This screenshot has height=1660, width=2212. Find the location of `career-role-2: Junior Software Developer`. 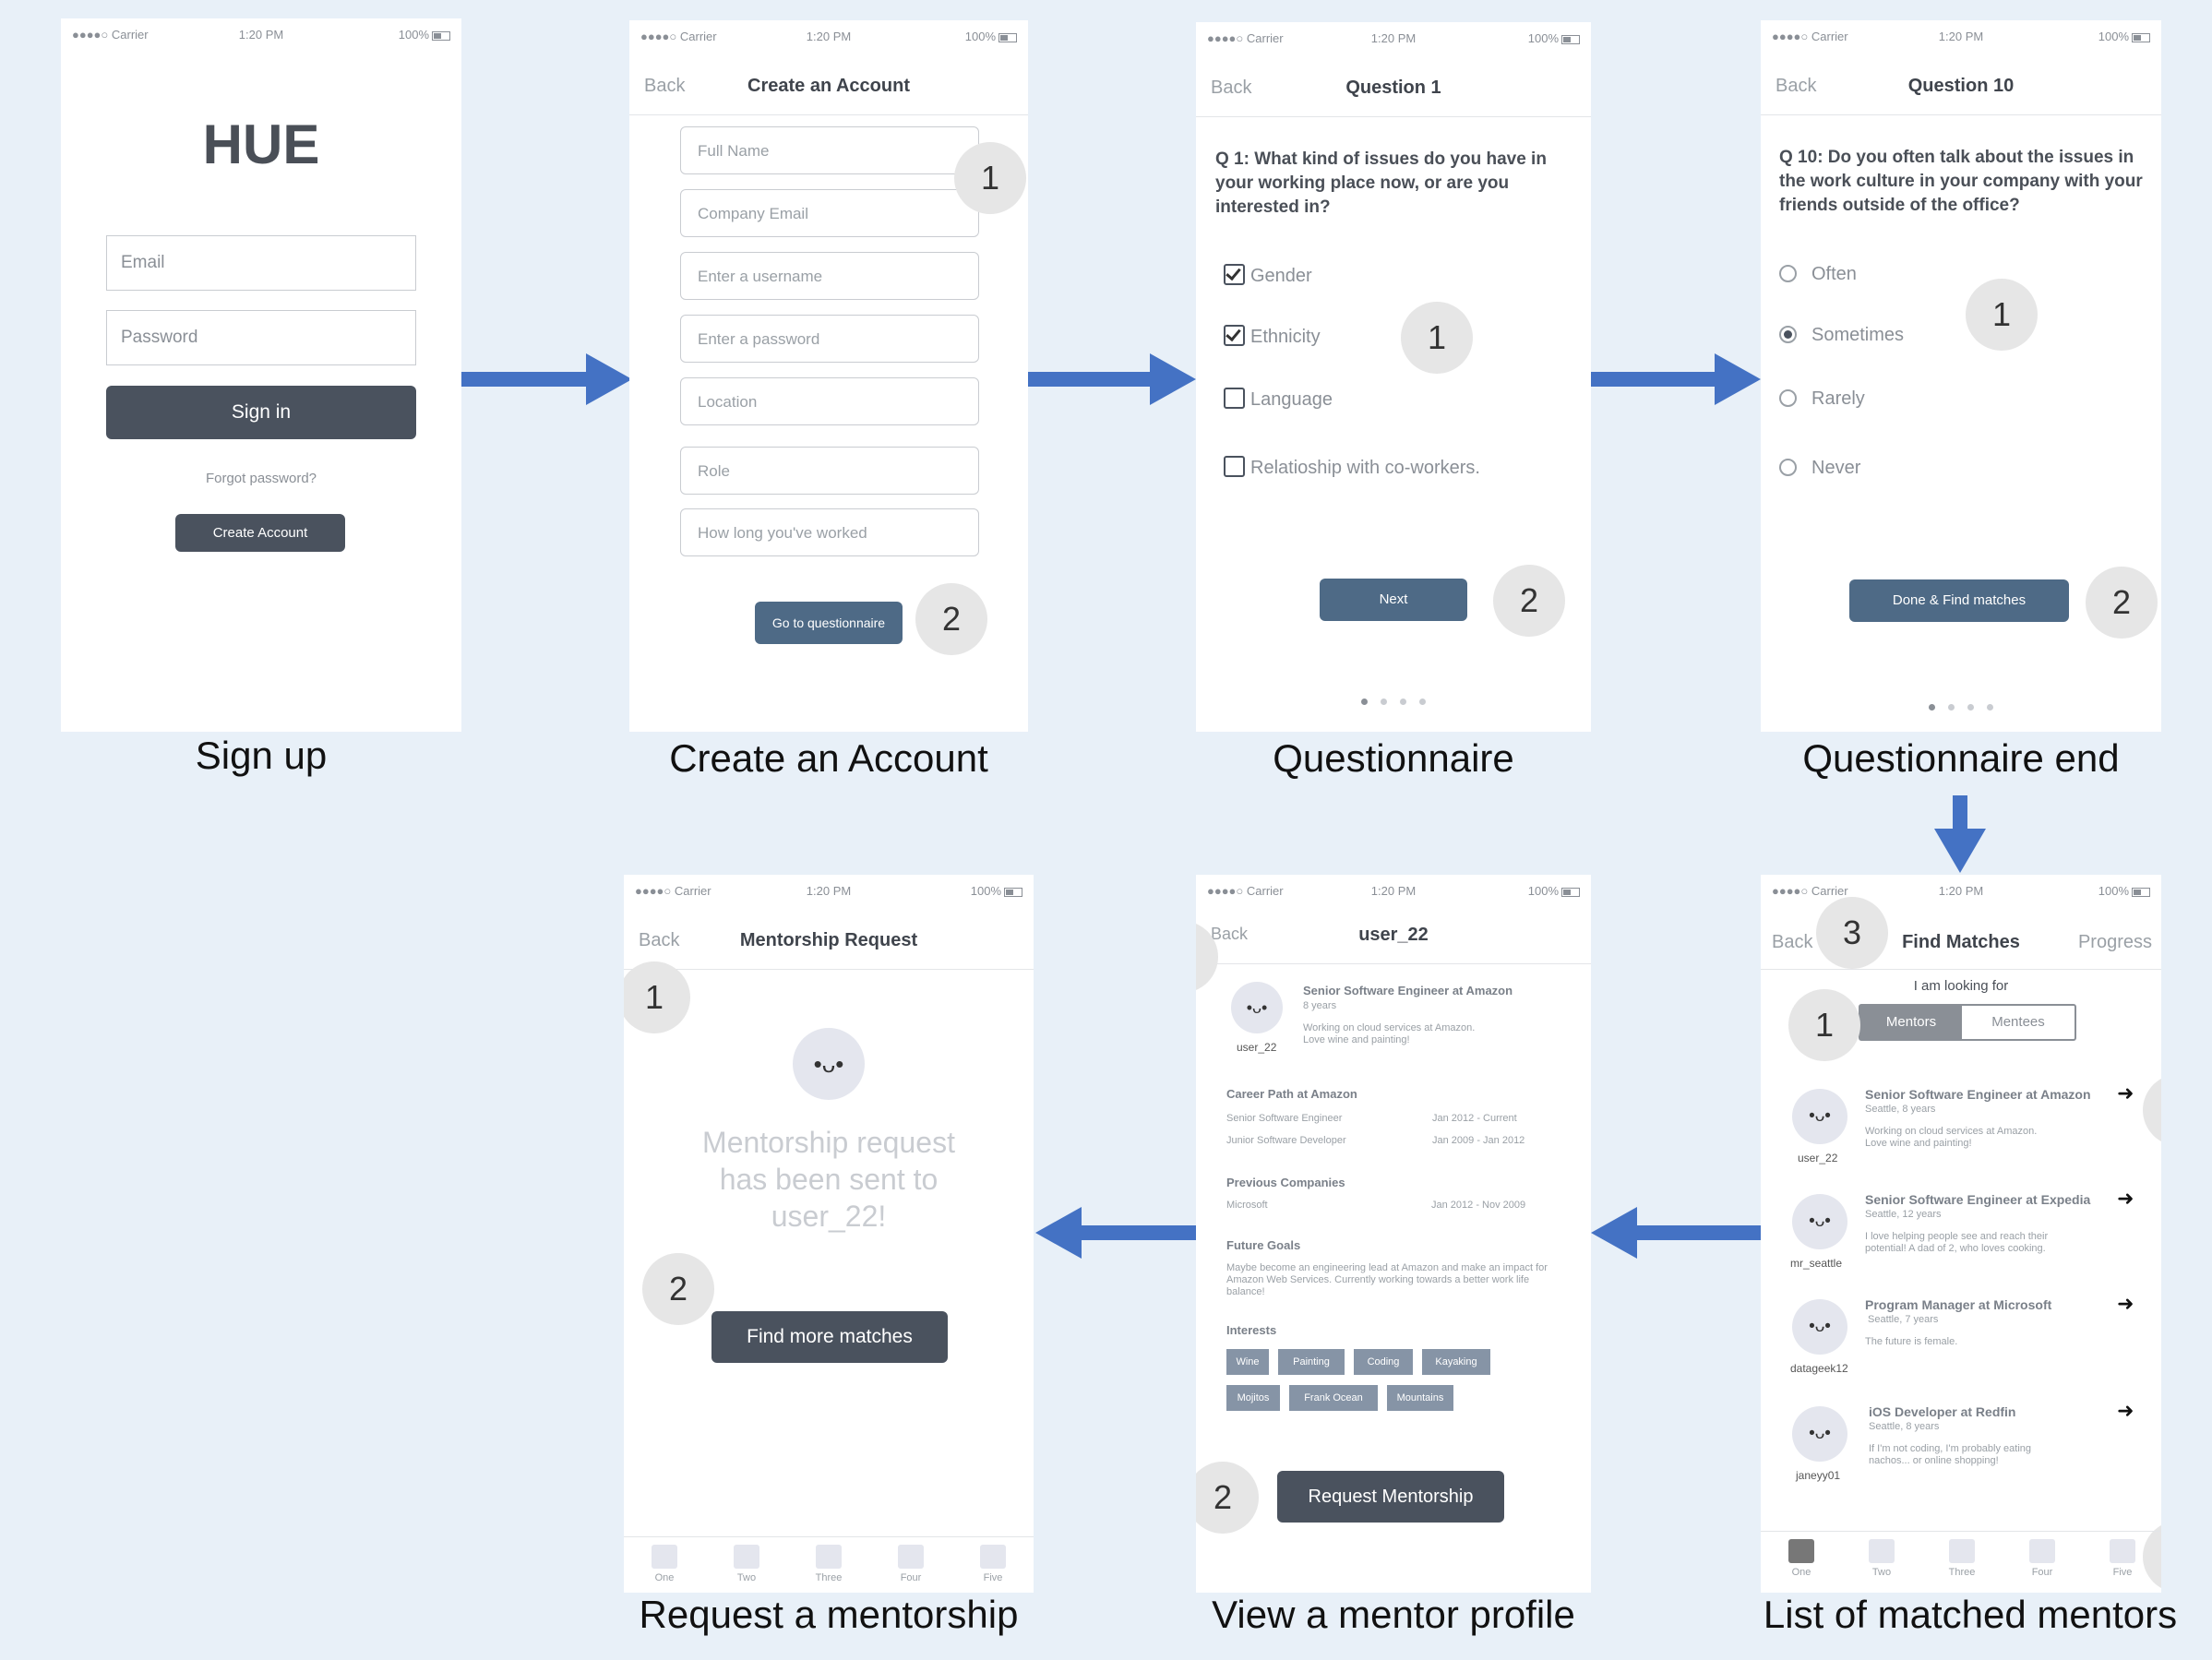

career-role-2: Junior Software Developer is located at coordinates (1286, 1140).